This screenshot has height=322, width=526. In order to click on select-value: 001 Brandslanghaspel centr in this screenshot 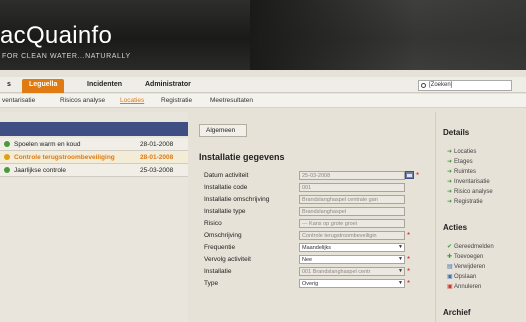, I will do `click(336, 272)`.